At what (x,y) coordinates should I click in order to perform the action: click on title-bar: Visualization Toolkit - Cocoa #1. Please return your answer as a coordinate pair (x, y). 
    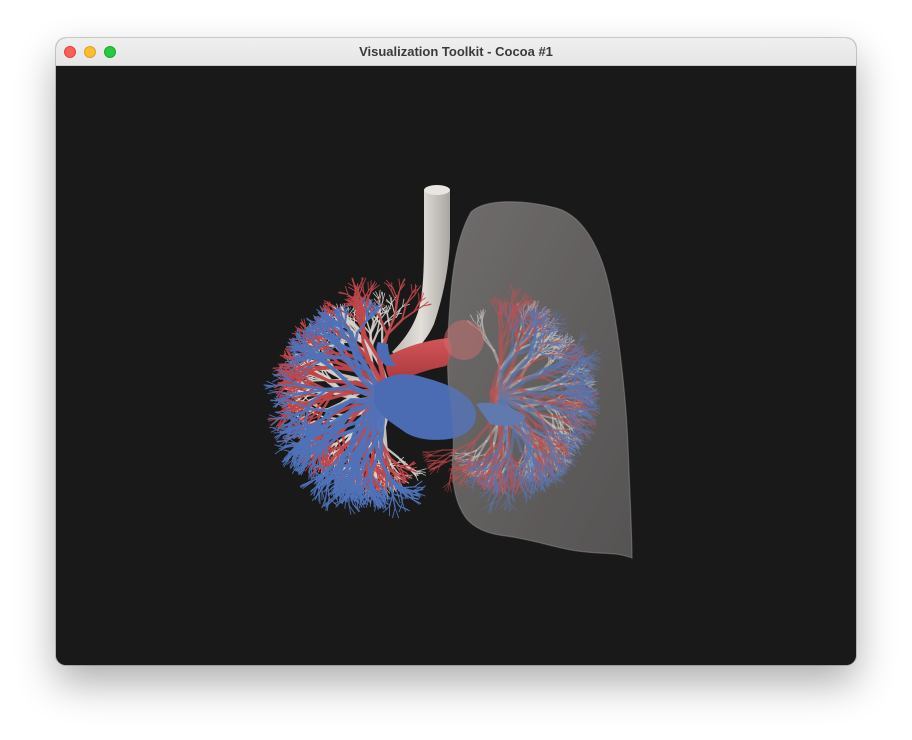
    Looking at the image, I should click on (456, 52).